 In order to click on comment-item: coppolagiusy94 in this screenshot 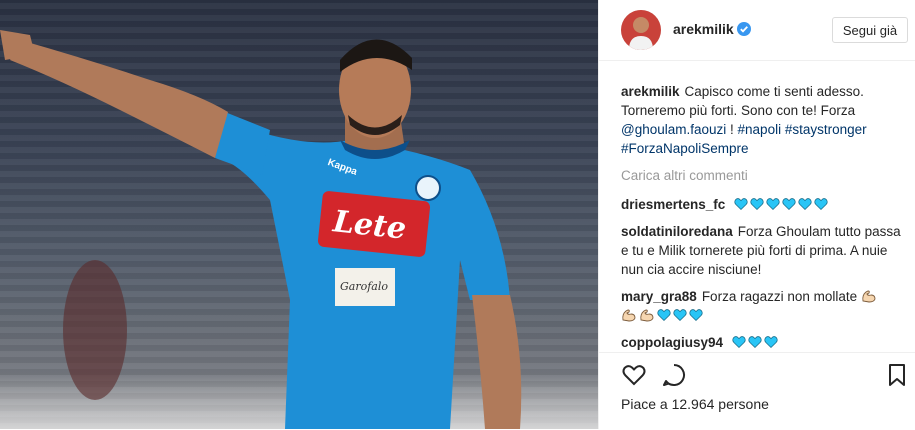, I will do `click(761, 342)`.